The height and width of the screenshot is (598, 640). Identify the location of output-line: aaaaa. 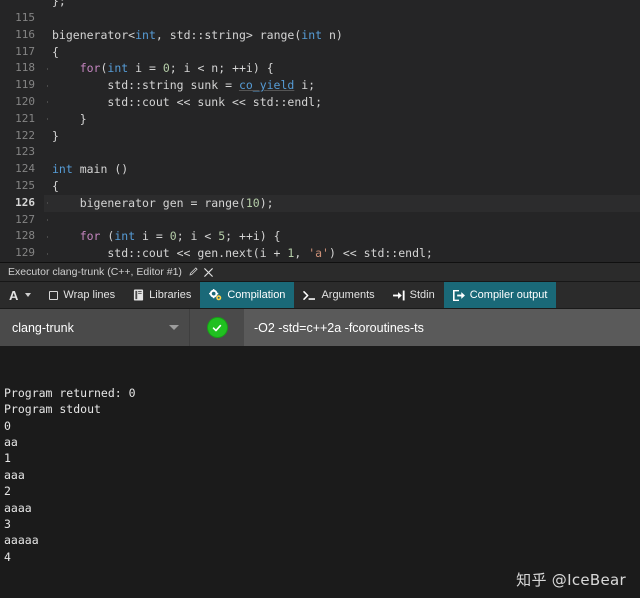
(21, 540).